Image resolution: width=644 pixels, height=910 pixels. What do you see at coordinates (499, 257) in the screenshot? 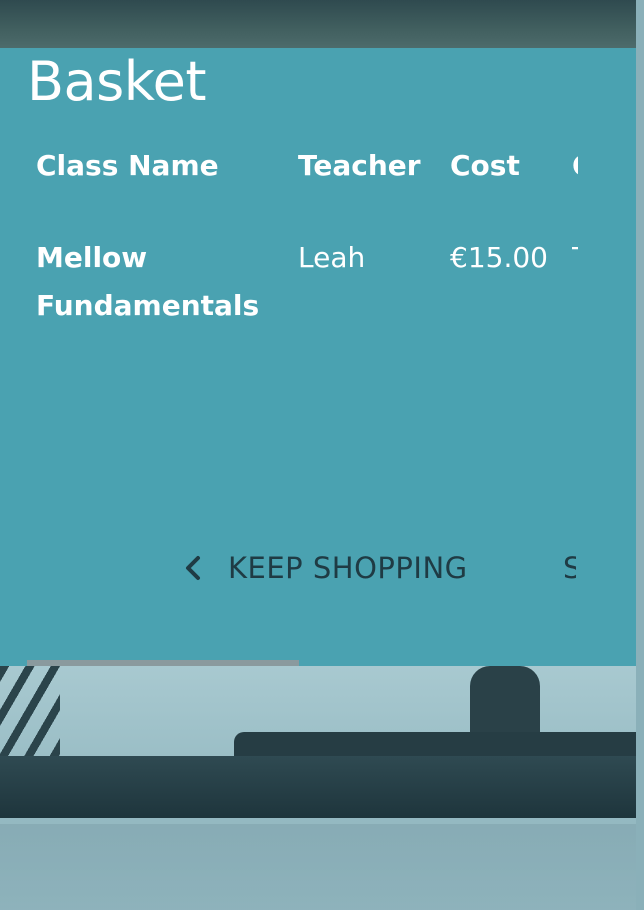
I see `cell-cost: €15.00` at bounding box center [499, 257].